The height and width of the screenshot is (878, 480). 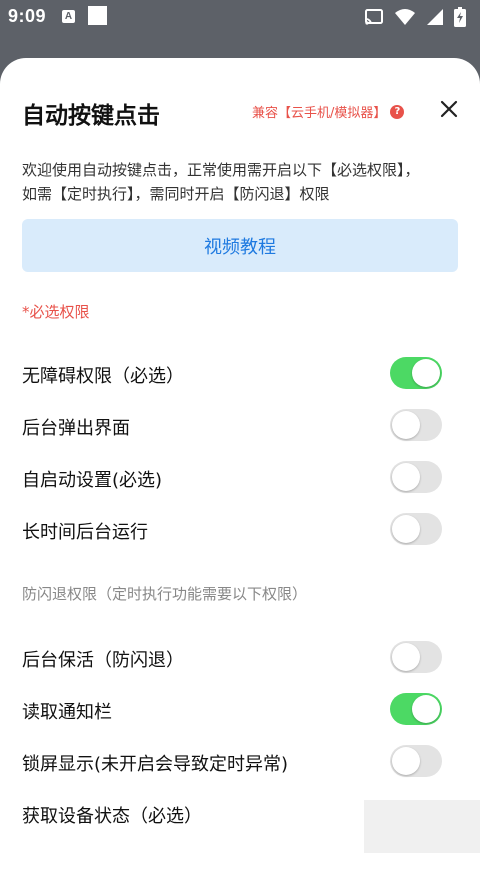 What do you see at coordinates (435, 17) in the screenshot?
I see `signal-icon` at bounding box center [435, 17].